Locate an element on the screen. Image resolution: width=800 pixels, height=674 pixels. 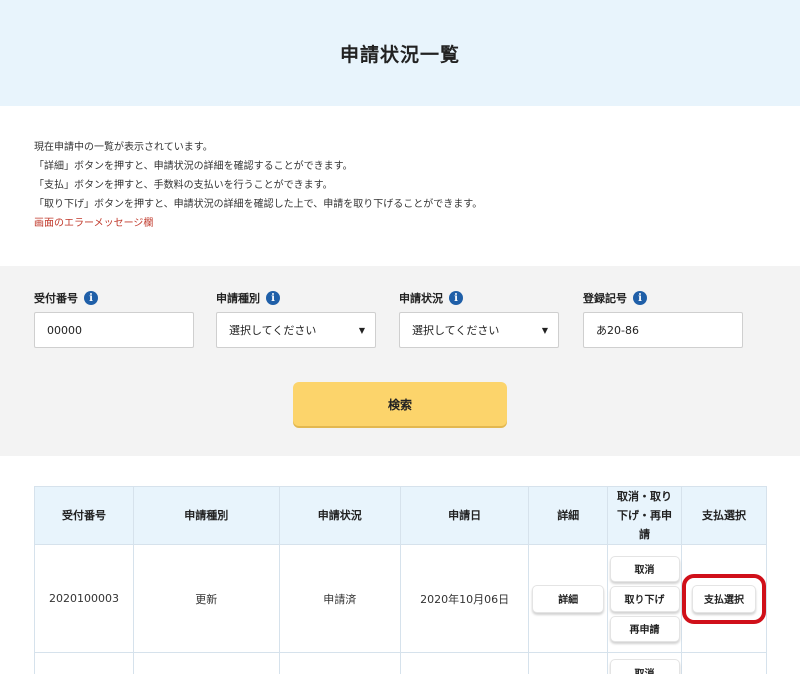
table-row: 取消 is located at coordinates (401, 663).